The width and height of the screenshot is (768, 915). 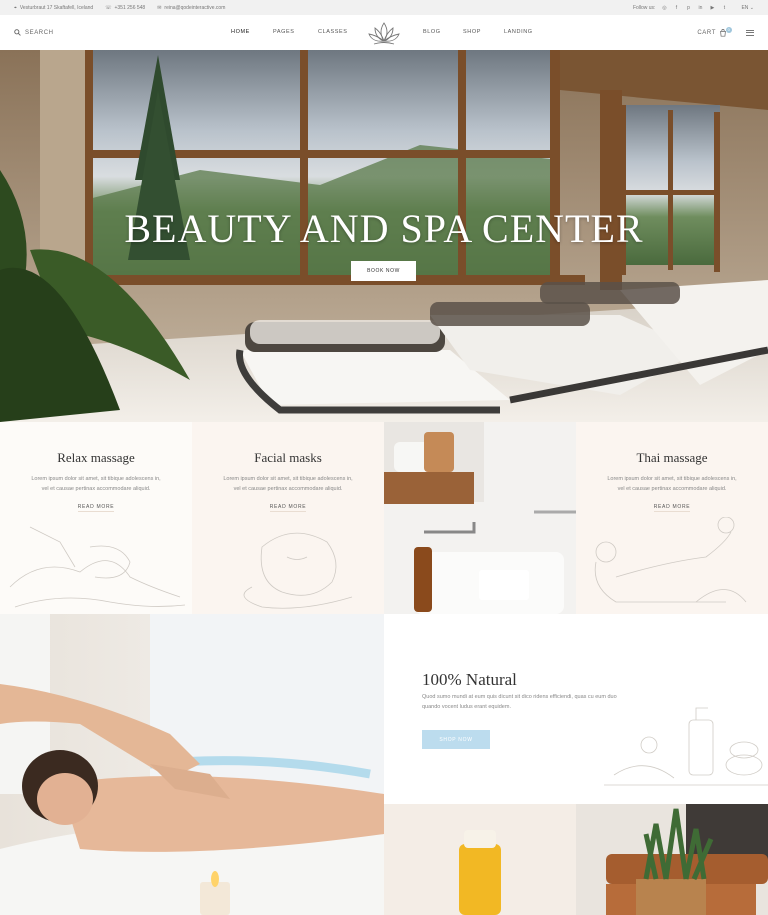 What do you see at coordinates (469, 679) in the screenshot?
I see `natural-title: 100% Natural` at bounding box center [469, 679].